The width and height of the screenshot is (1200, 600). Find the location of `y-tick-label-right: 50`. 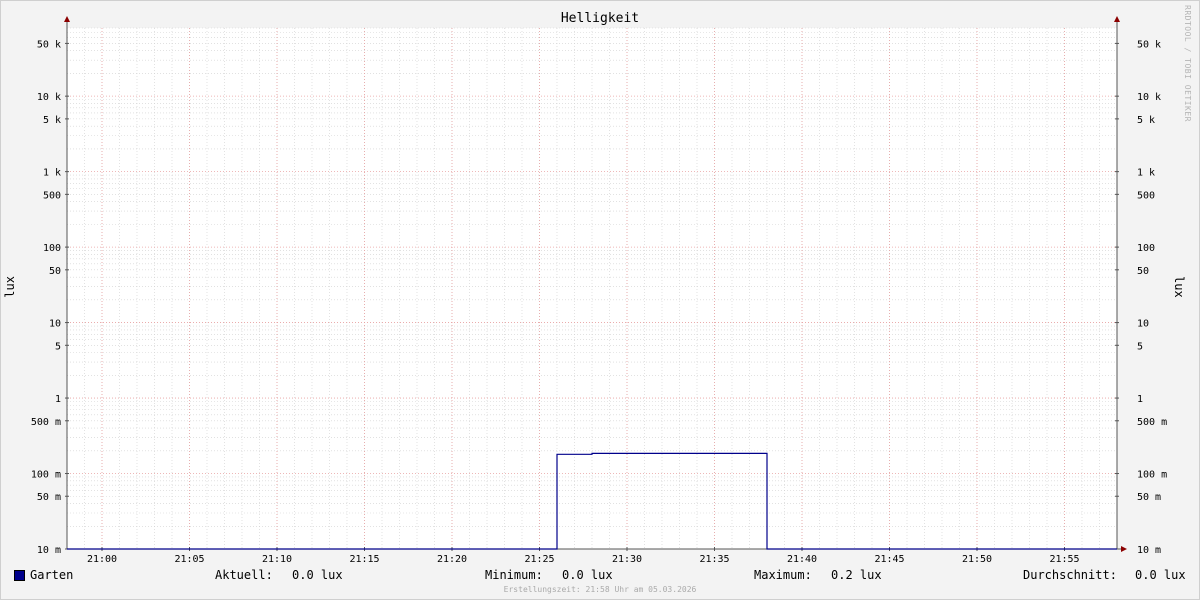

y-tick-label-right: 50 is located at coordinates (1143, 271).